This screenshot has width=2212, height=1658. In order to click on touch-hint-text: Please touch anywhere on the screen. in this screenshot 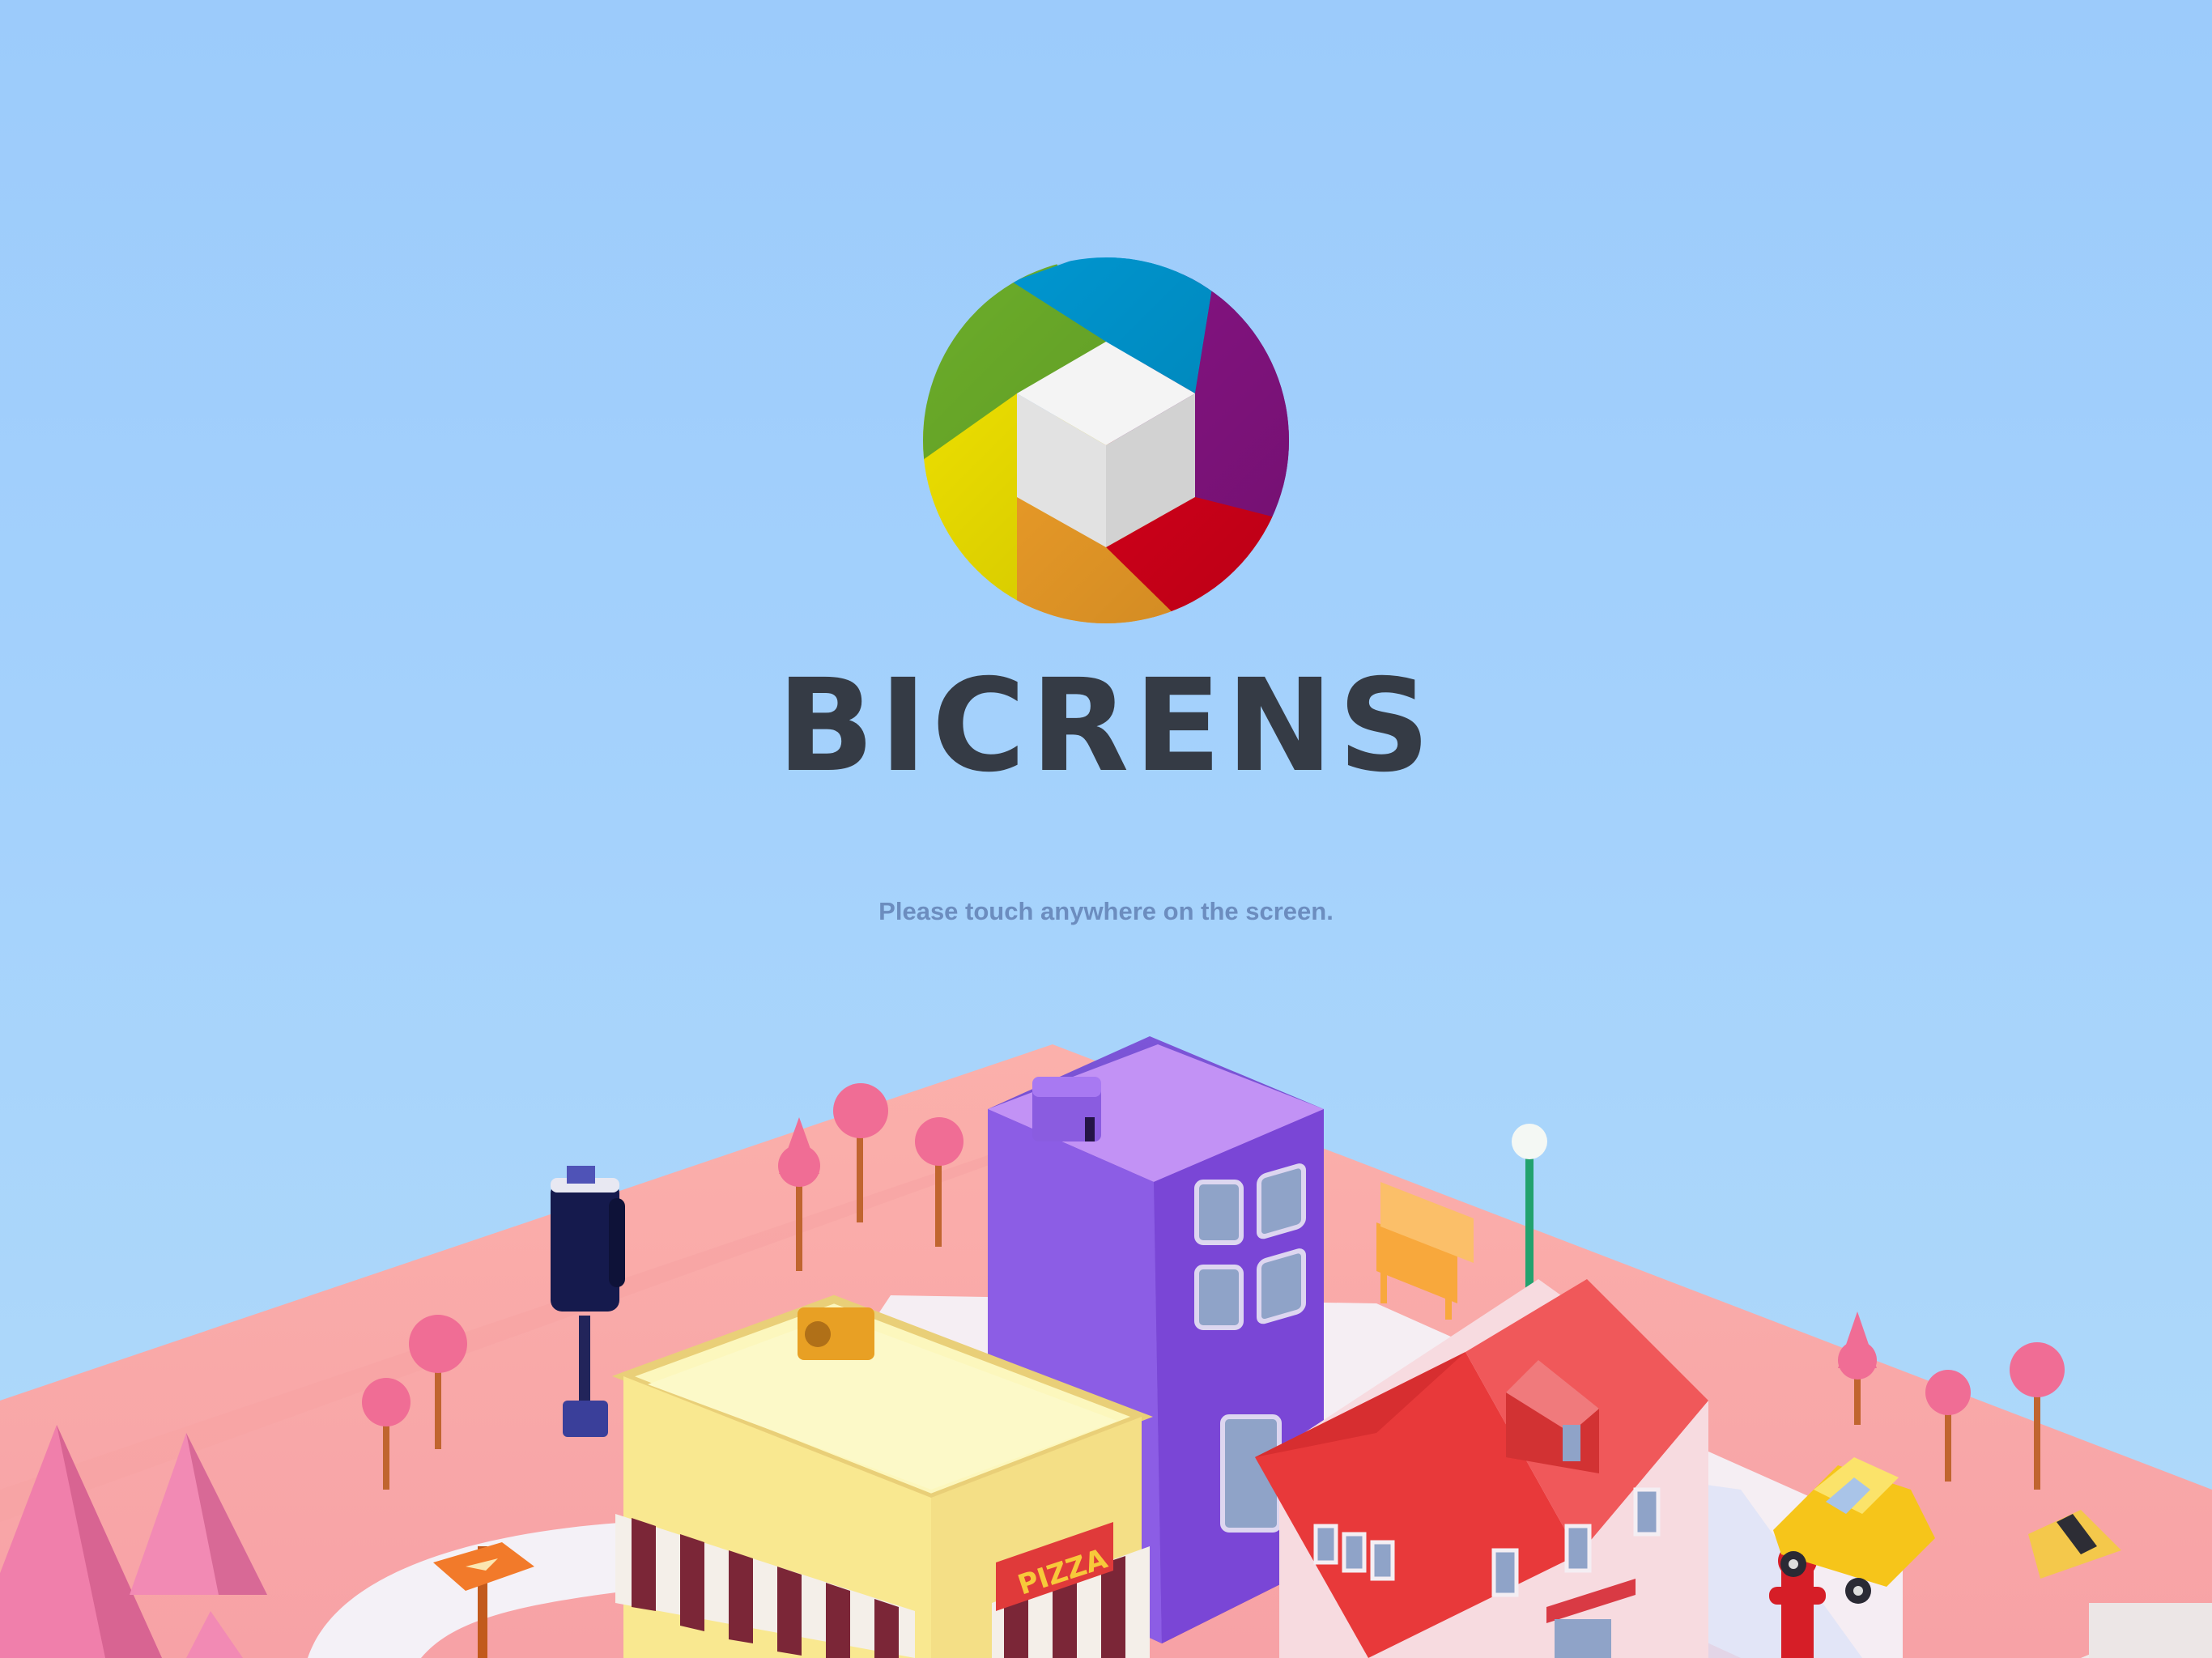, I will do `click(1106, 911)`.